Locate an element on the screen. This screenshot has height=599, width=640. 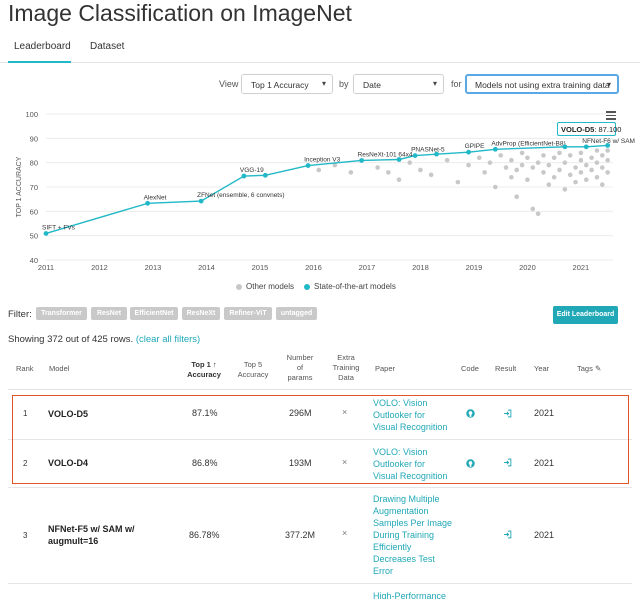
sota-point-label: VGG-19 is located at coordinates (252, 170).